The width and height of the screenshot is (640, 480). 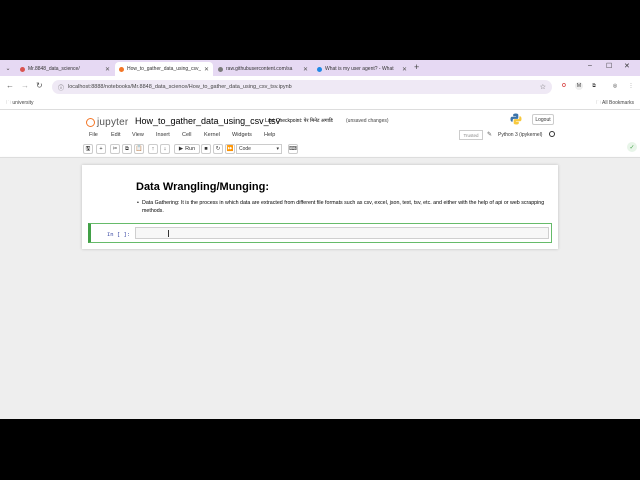 What do you see at coordinates (342, 233) in the screenshot?
I see `code-input` at bounding box center [342, 233].